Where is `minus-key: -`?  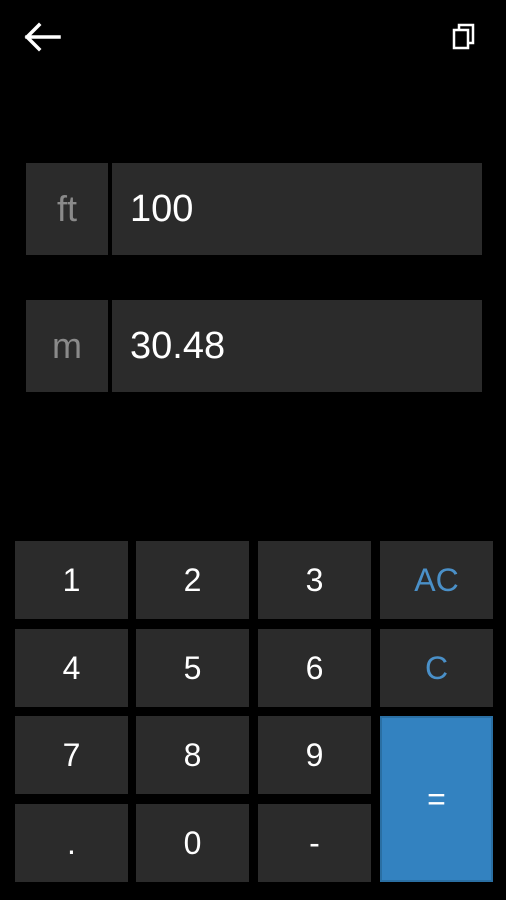 minus-key: - is located at coordinates (314, 843).